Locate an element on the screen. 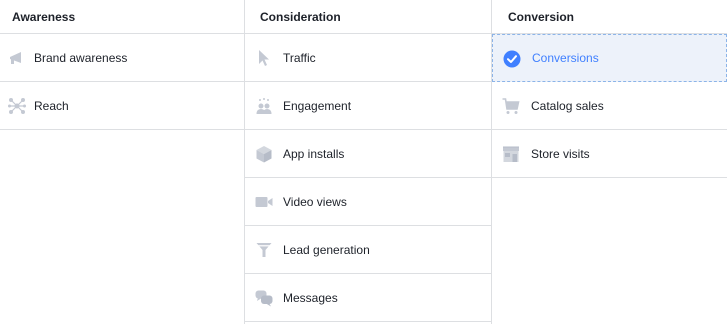 The height and width of the screenshot is (336, 727). cursor-icon is located at coordinates (264, 58).